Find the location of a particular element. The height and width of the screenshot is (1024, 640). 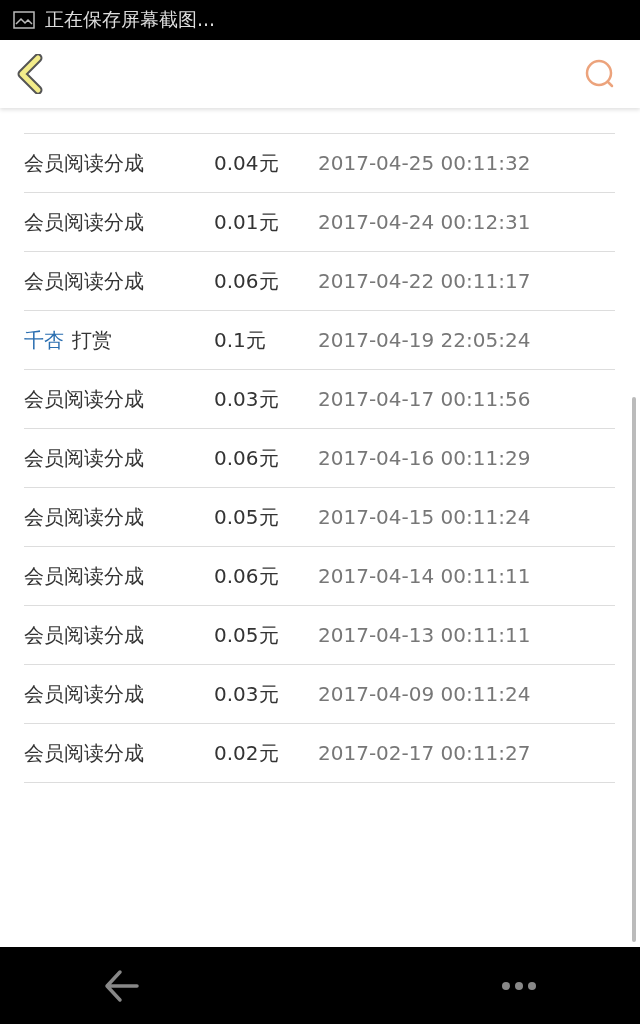

timestamp: 2017-04-14 00:11:11 is located at coordinates (424, 576).